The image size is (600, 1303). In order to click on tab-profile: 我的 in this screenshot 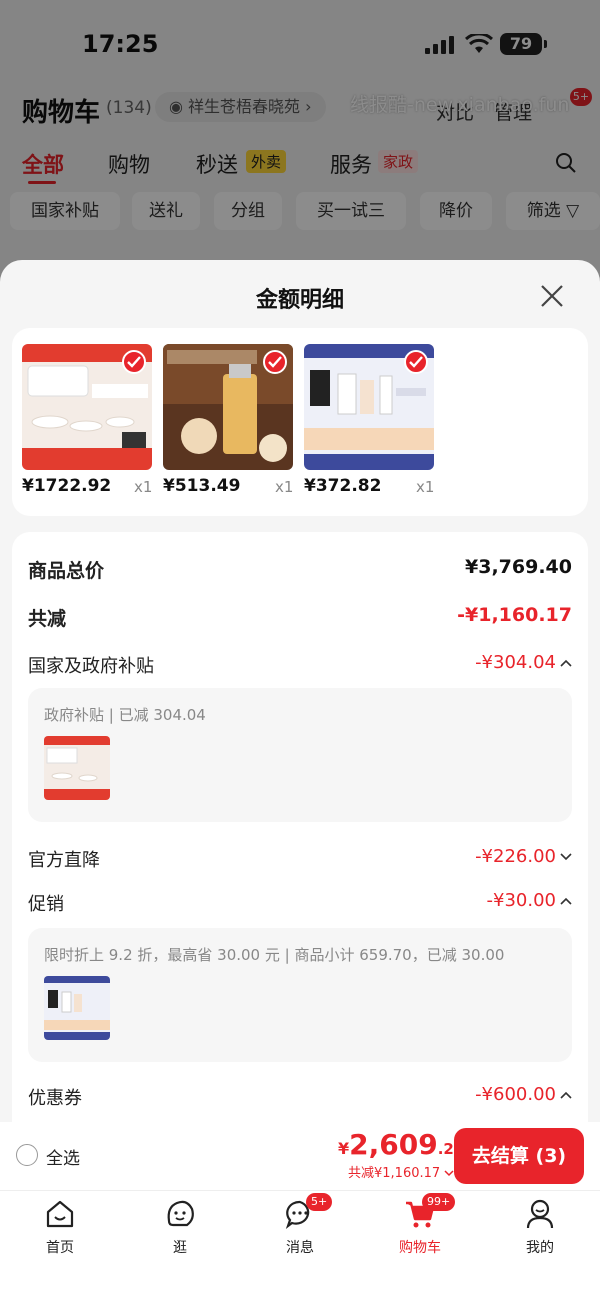, I will do `click(540, 1227)`.